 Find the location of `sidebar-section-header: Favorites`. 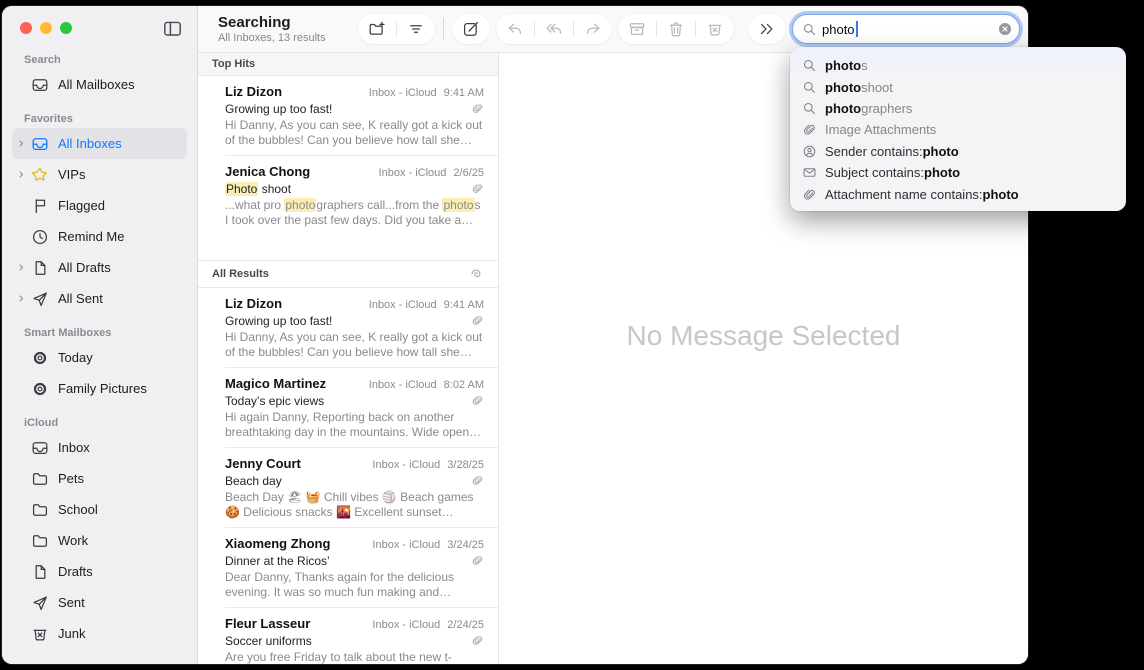

sidebar-section-header: Favorites is located at coordinates (48, 119).